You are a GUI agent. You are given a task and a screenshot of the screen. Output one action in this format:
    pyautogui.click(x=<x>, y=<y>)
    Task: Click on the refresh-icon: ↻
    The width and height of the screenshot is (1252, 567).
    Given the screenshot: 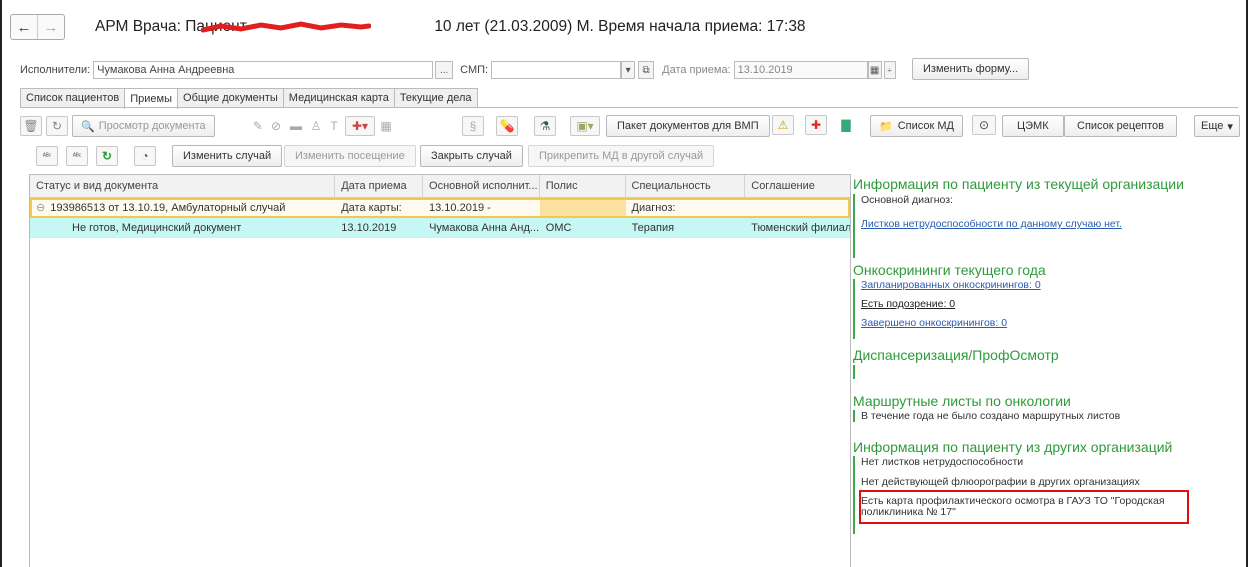 What is the action you would take?
    pyautogui.click(x=107, y=156)
    